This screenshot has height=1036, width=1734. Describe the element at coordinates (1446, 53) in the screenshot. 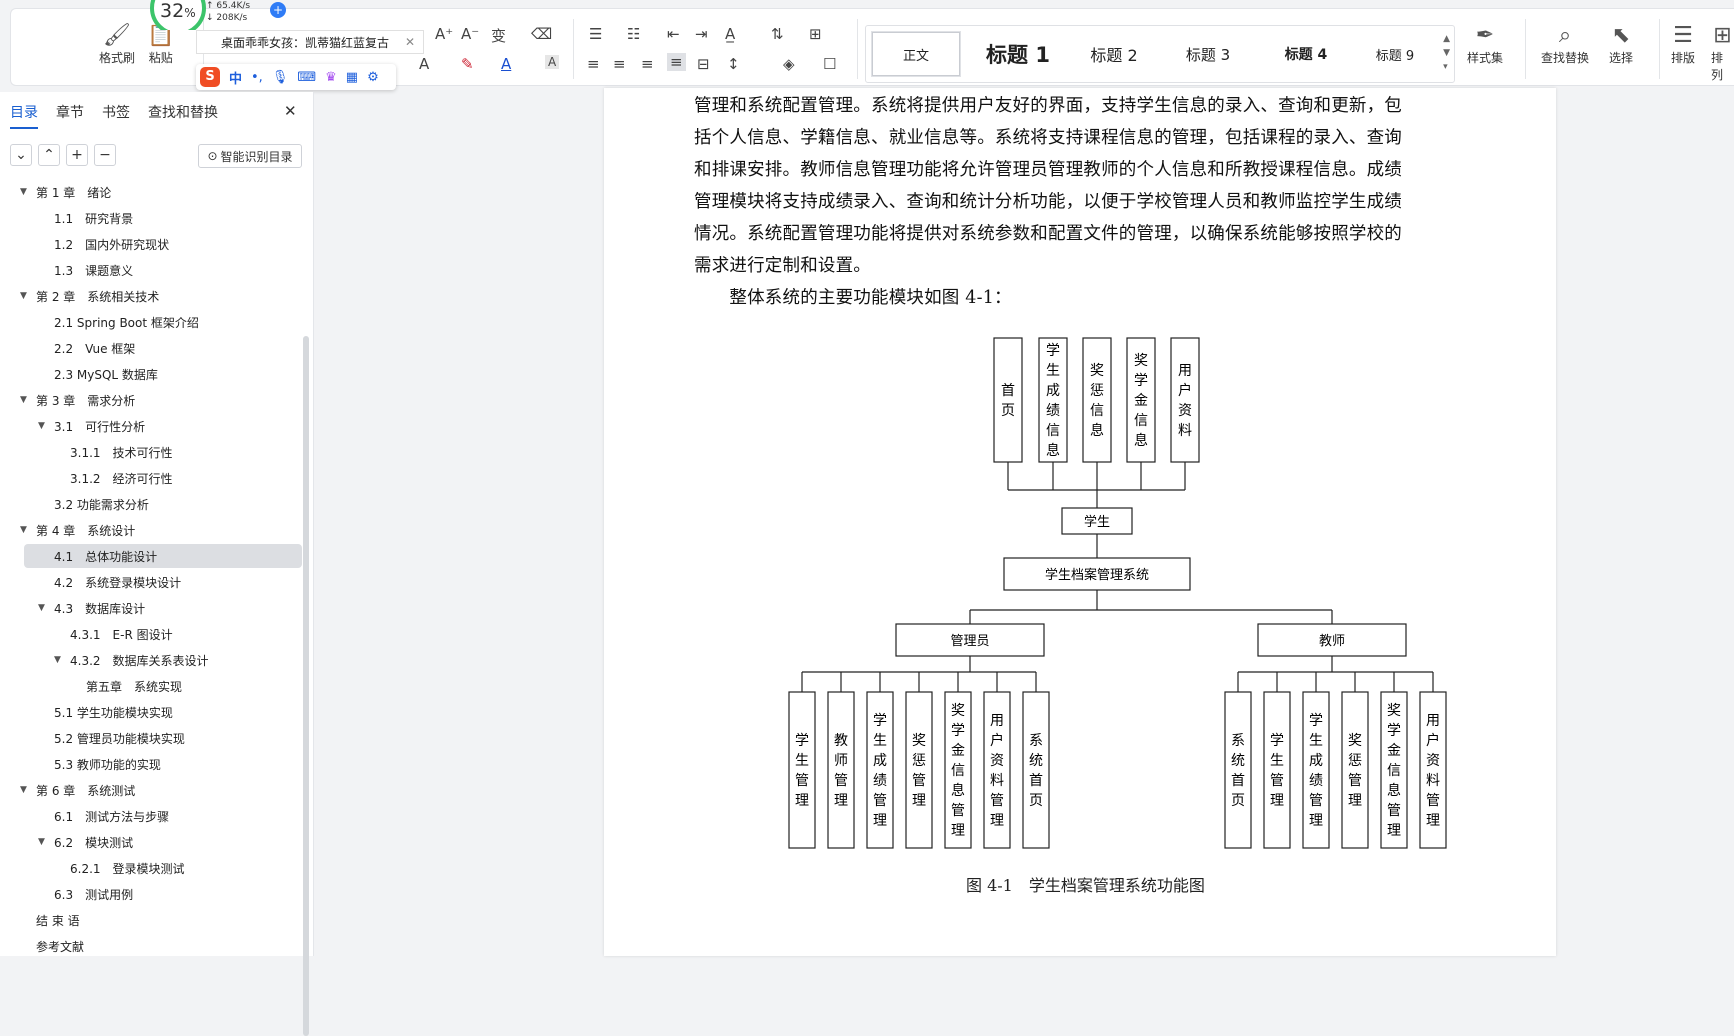

I see `gallery-scroll-icon: ▲ ▼ ▾` at that location.